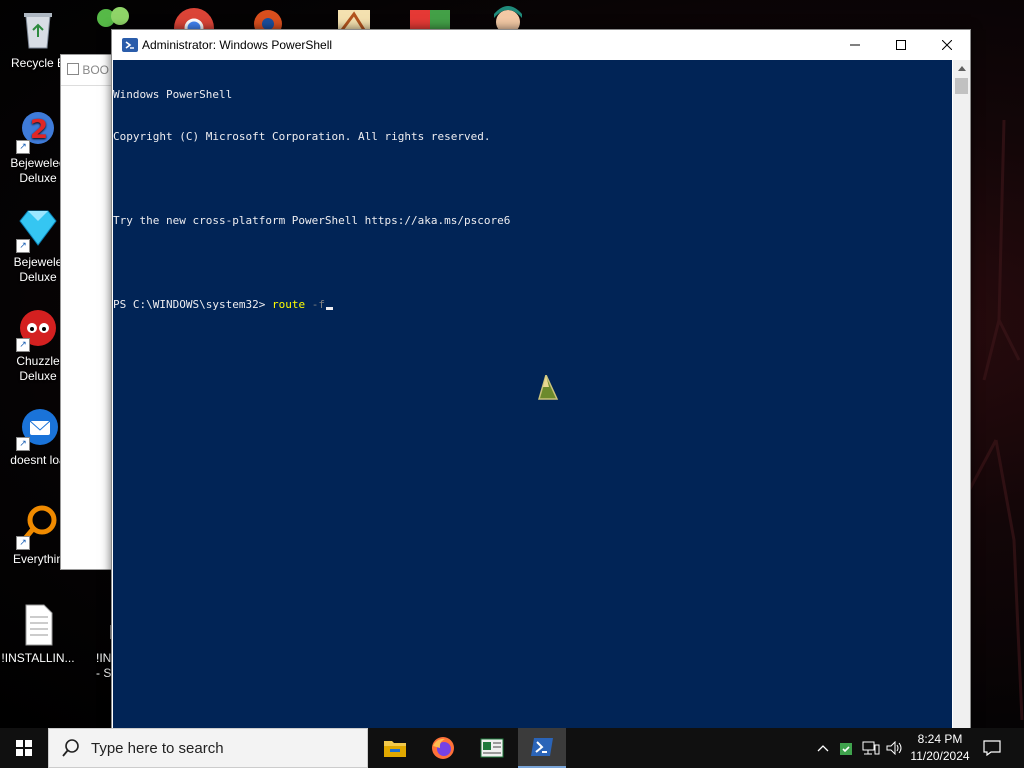 The width and height of the screenshot is (1024, 768). Describe the element at coordinates (329, 308) in the screenshot. I see `text-cursor` at that location.